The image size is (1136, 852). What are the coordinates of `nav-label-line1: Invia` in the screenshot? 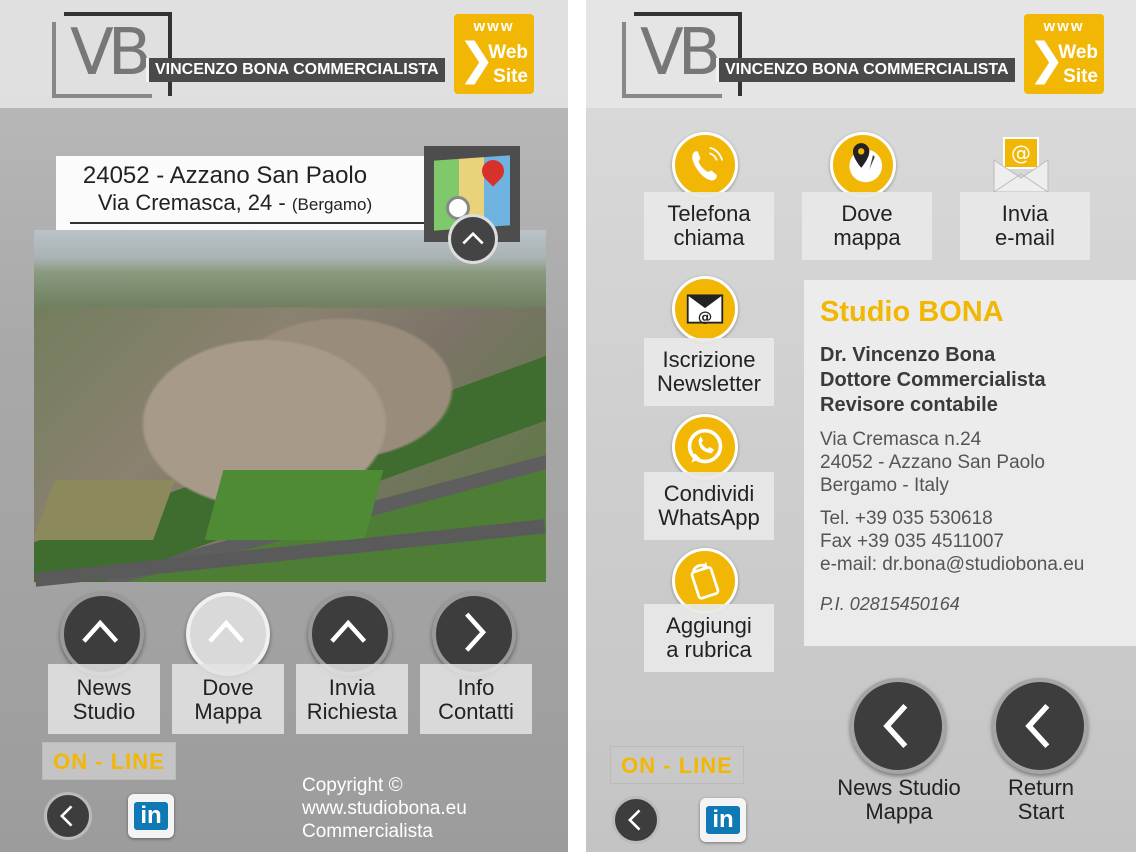 It's located at (352, 687).